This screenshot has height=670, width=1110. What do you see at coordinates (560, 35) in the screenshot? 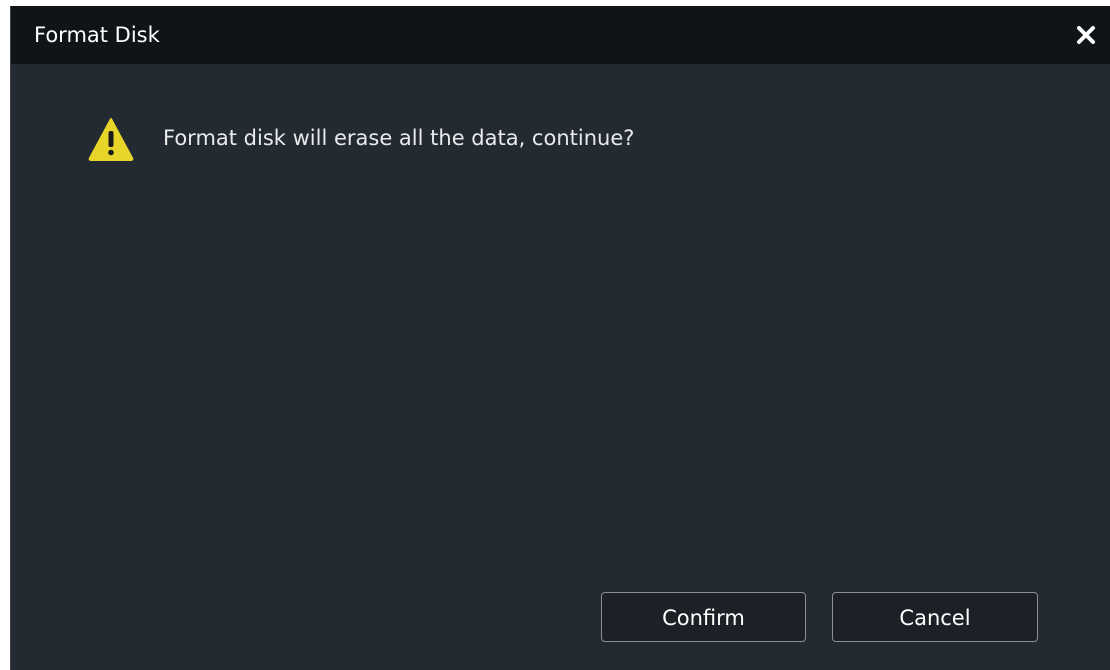
I see `dialog-titlebar: Format Disk` at bounding box center [560, 35].